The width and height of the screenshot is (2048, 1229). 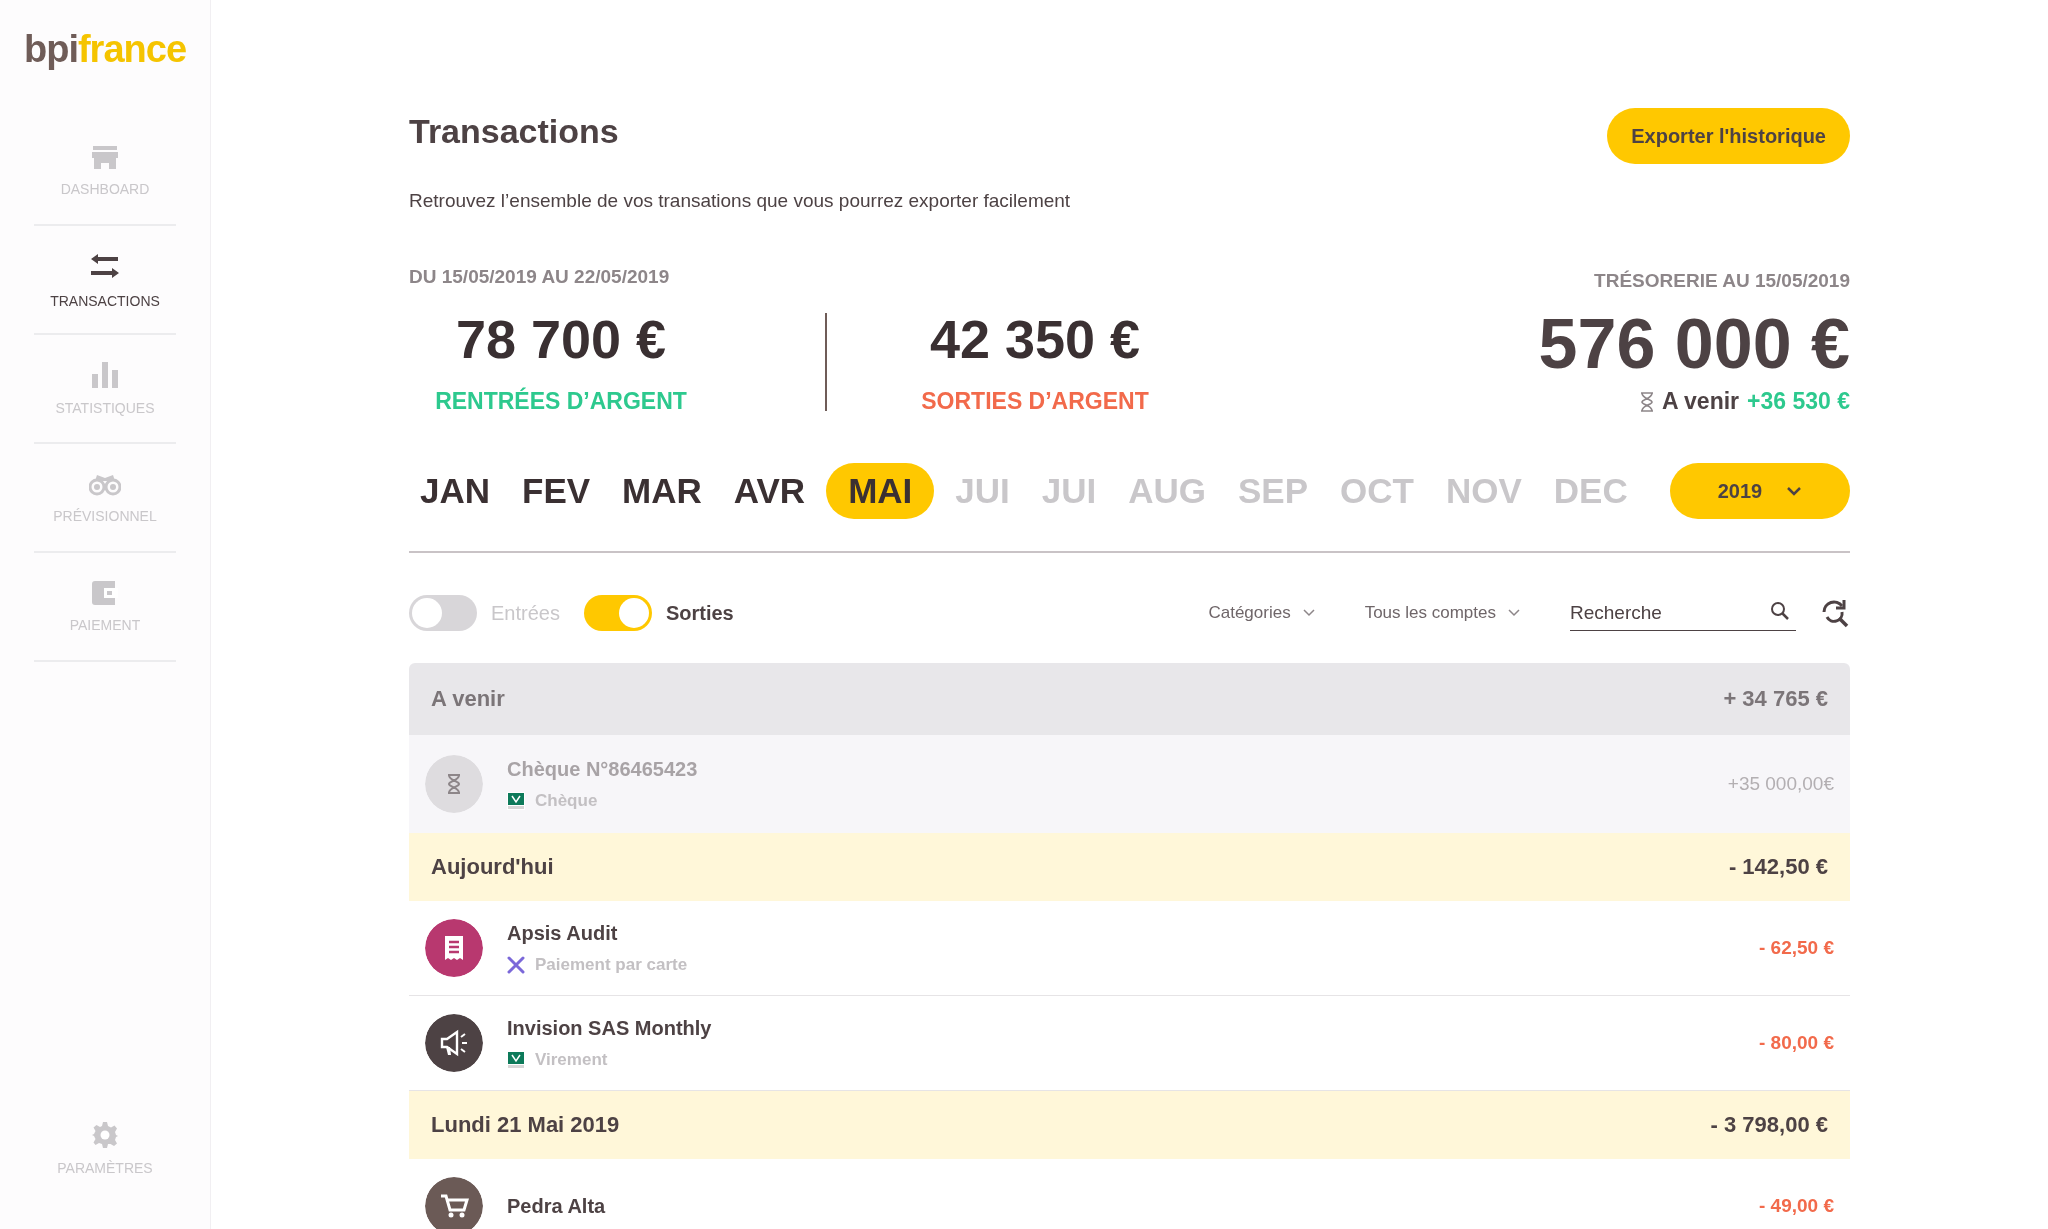 I want to click on income-label: RENTRÉES D’ARGENT, so click(x=561, y=401).